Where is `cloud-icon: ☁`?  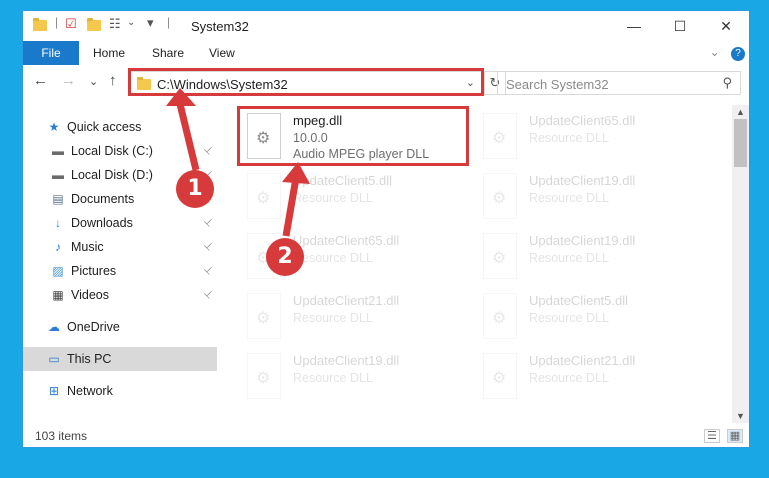 cloud-icon: ☁ is located at coordinates (54, 327).